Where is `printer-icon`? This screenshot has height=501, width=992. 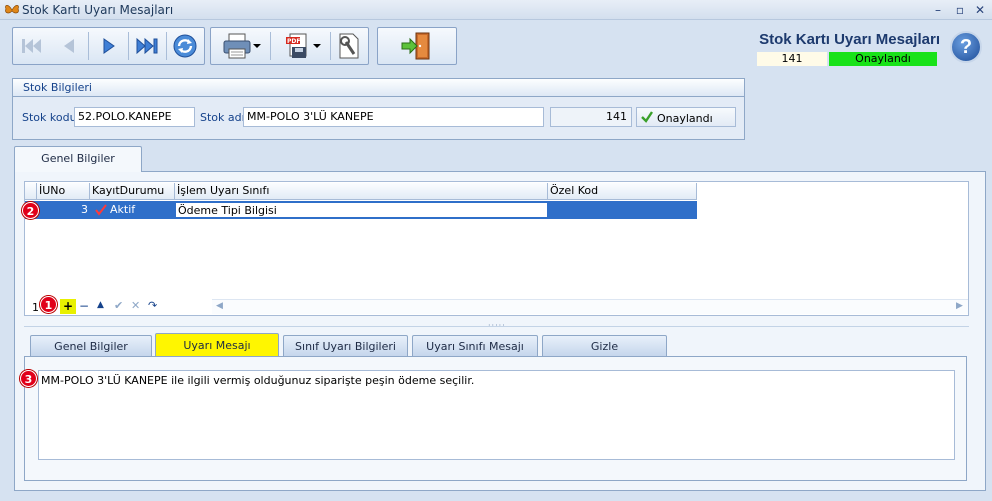 printer-icon is located at coordinates (237, 46).